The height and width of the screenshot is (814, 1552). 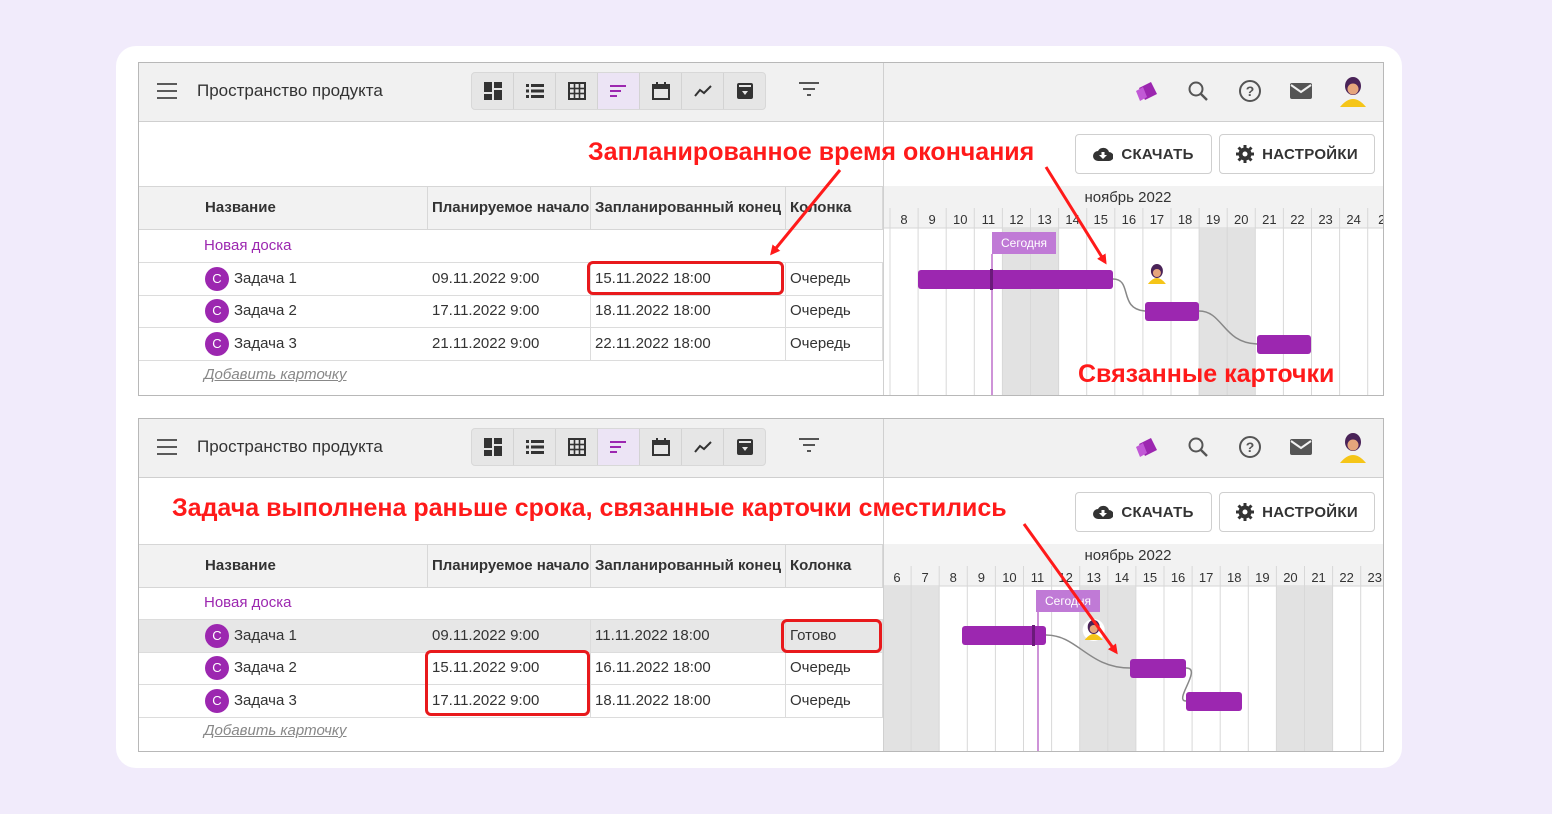 What do you see at coordinates (981, 577) in the screenshot?
I see `day-tick-label: 9` at bounding box center [981, 577].